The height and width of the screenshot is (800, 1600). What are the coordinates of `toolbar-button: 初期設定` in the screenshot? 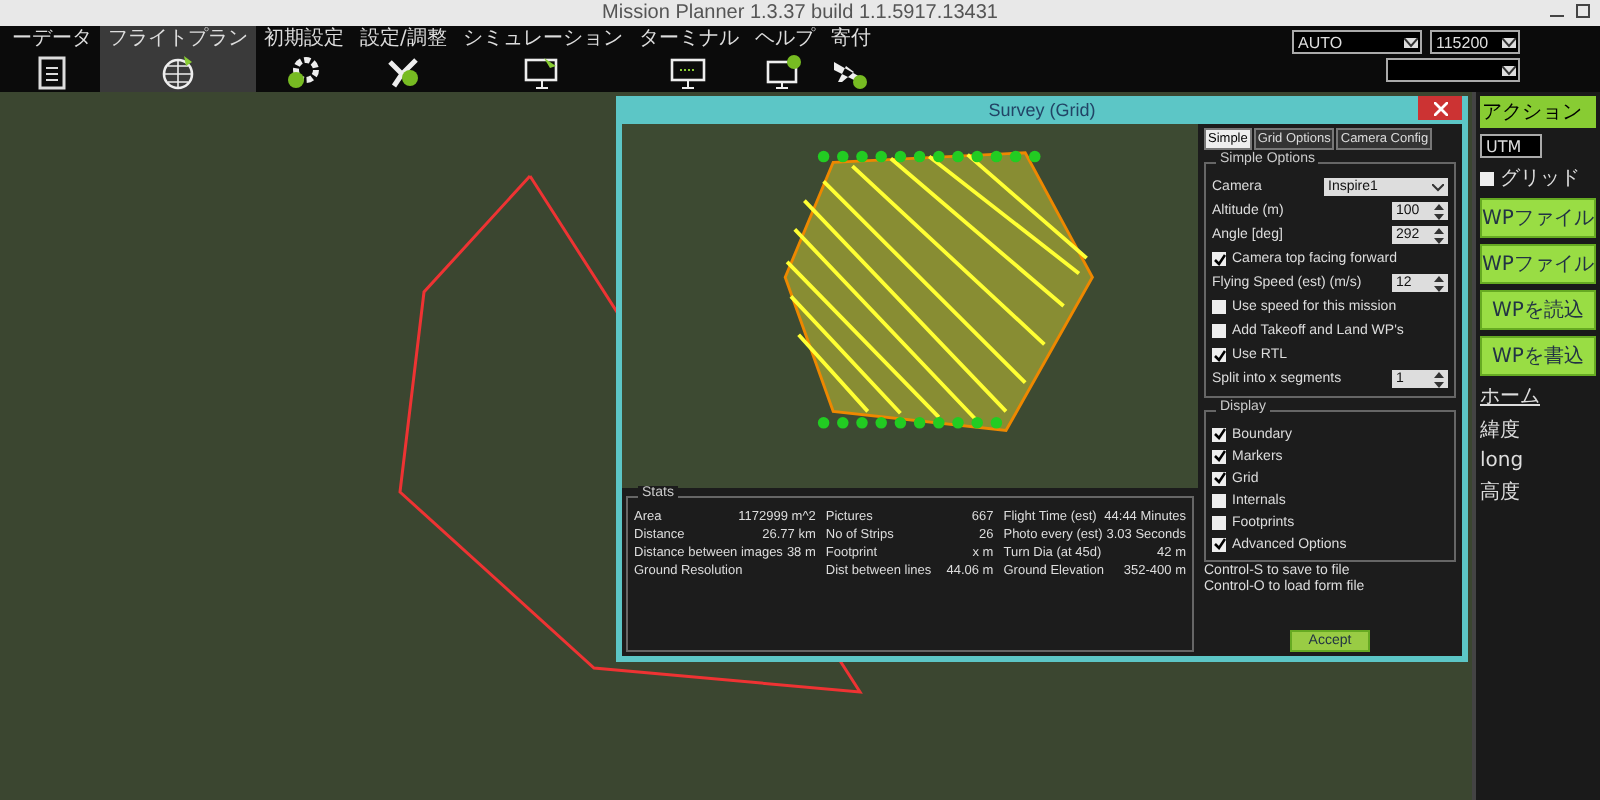 It's located at (304, 59).